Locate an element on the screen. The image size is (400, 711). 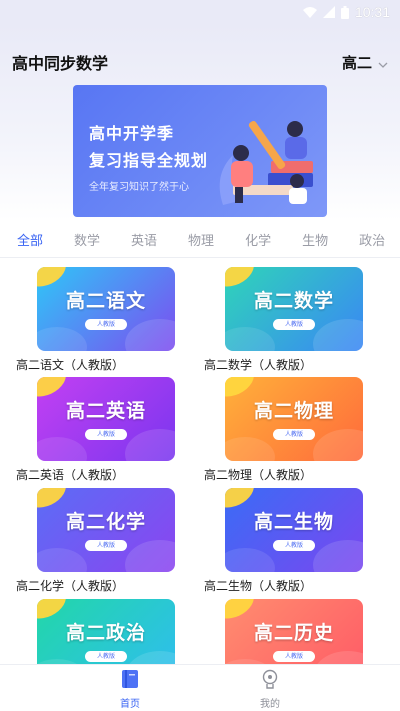
course-thumb-title: 高二生物 is located at coordinates (293, 522).